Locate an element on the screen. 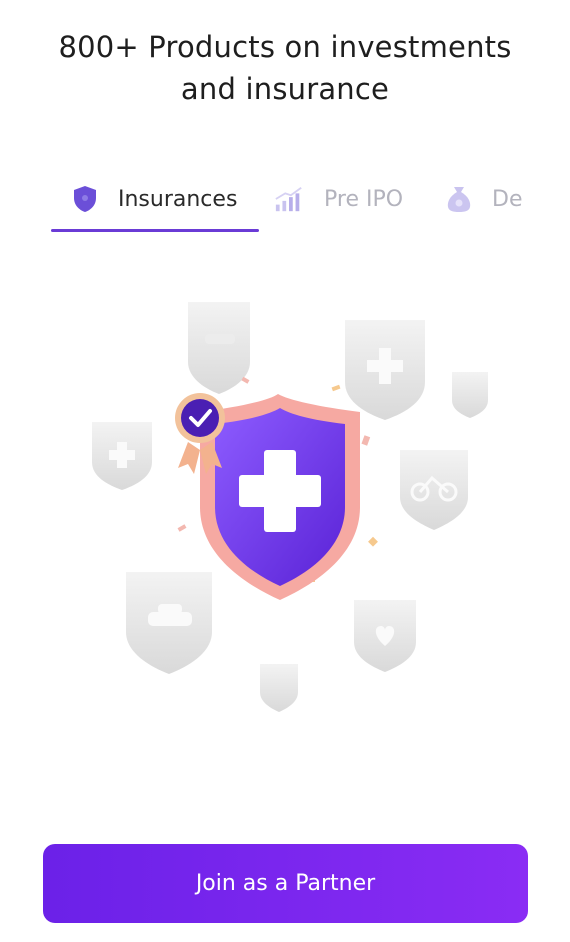  page-title-line-2: and insurance is located at coordinates (285, 89).